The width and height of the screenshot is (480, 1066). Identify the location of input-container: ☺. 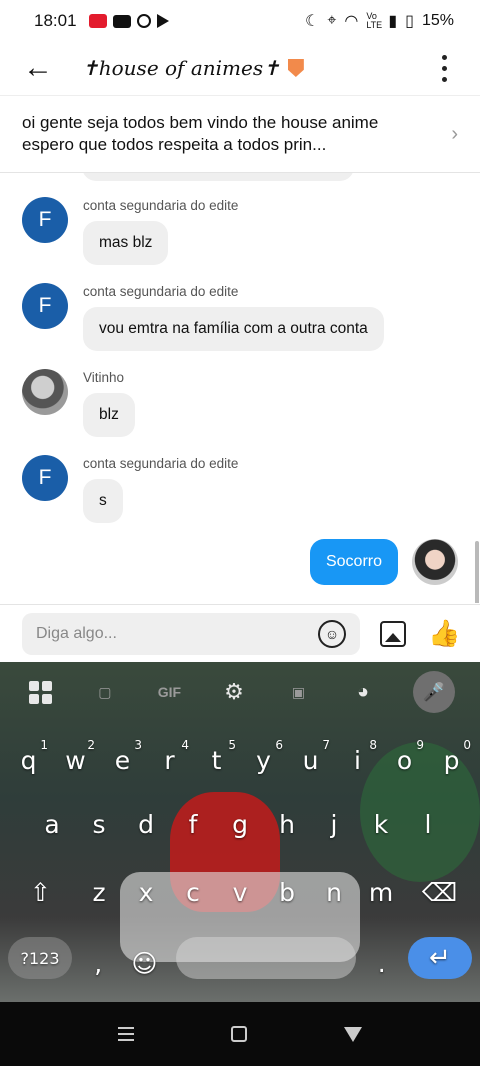
(191, 633).